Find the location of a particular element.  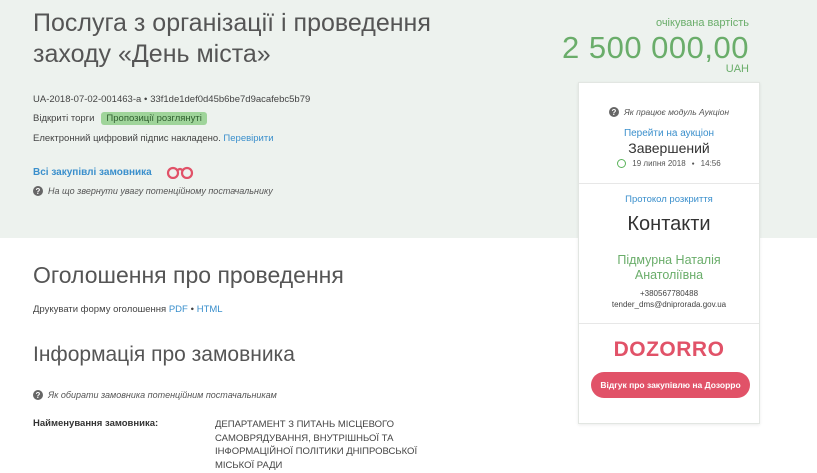

status-badge: Пропозиції розглянуті is located at coordinates (154, 118).